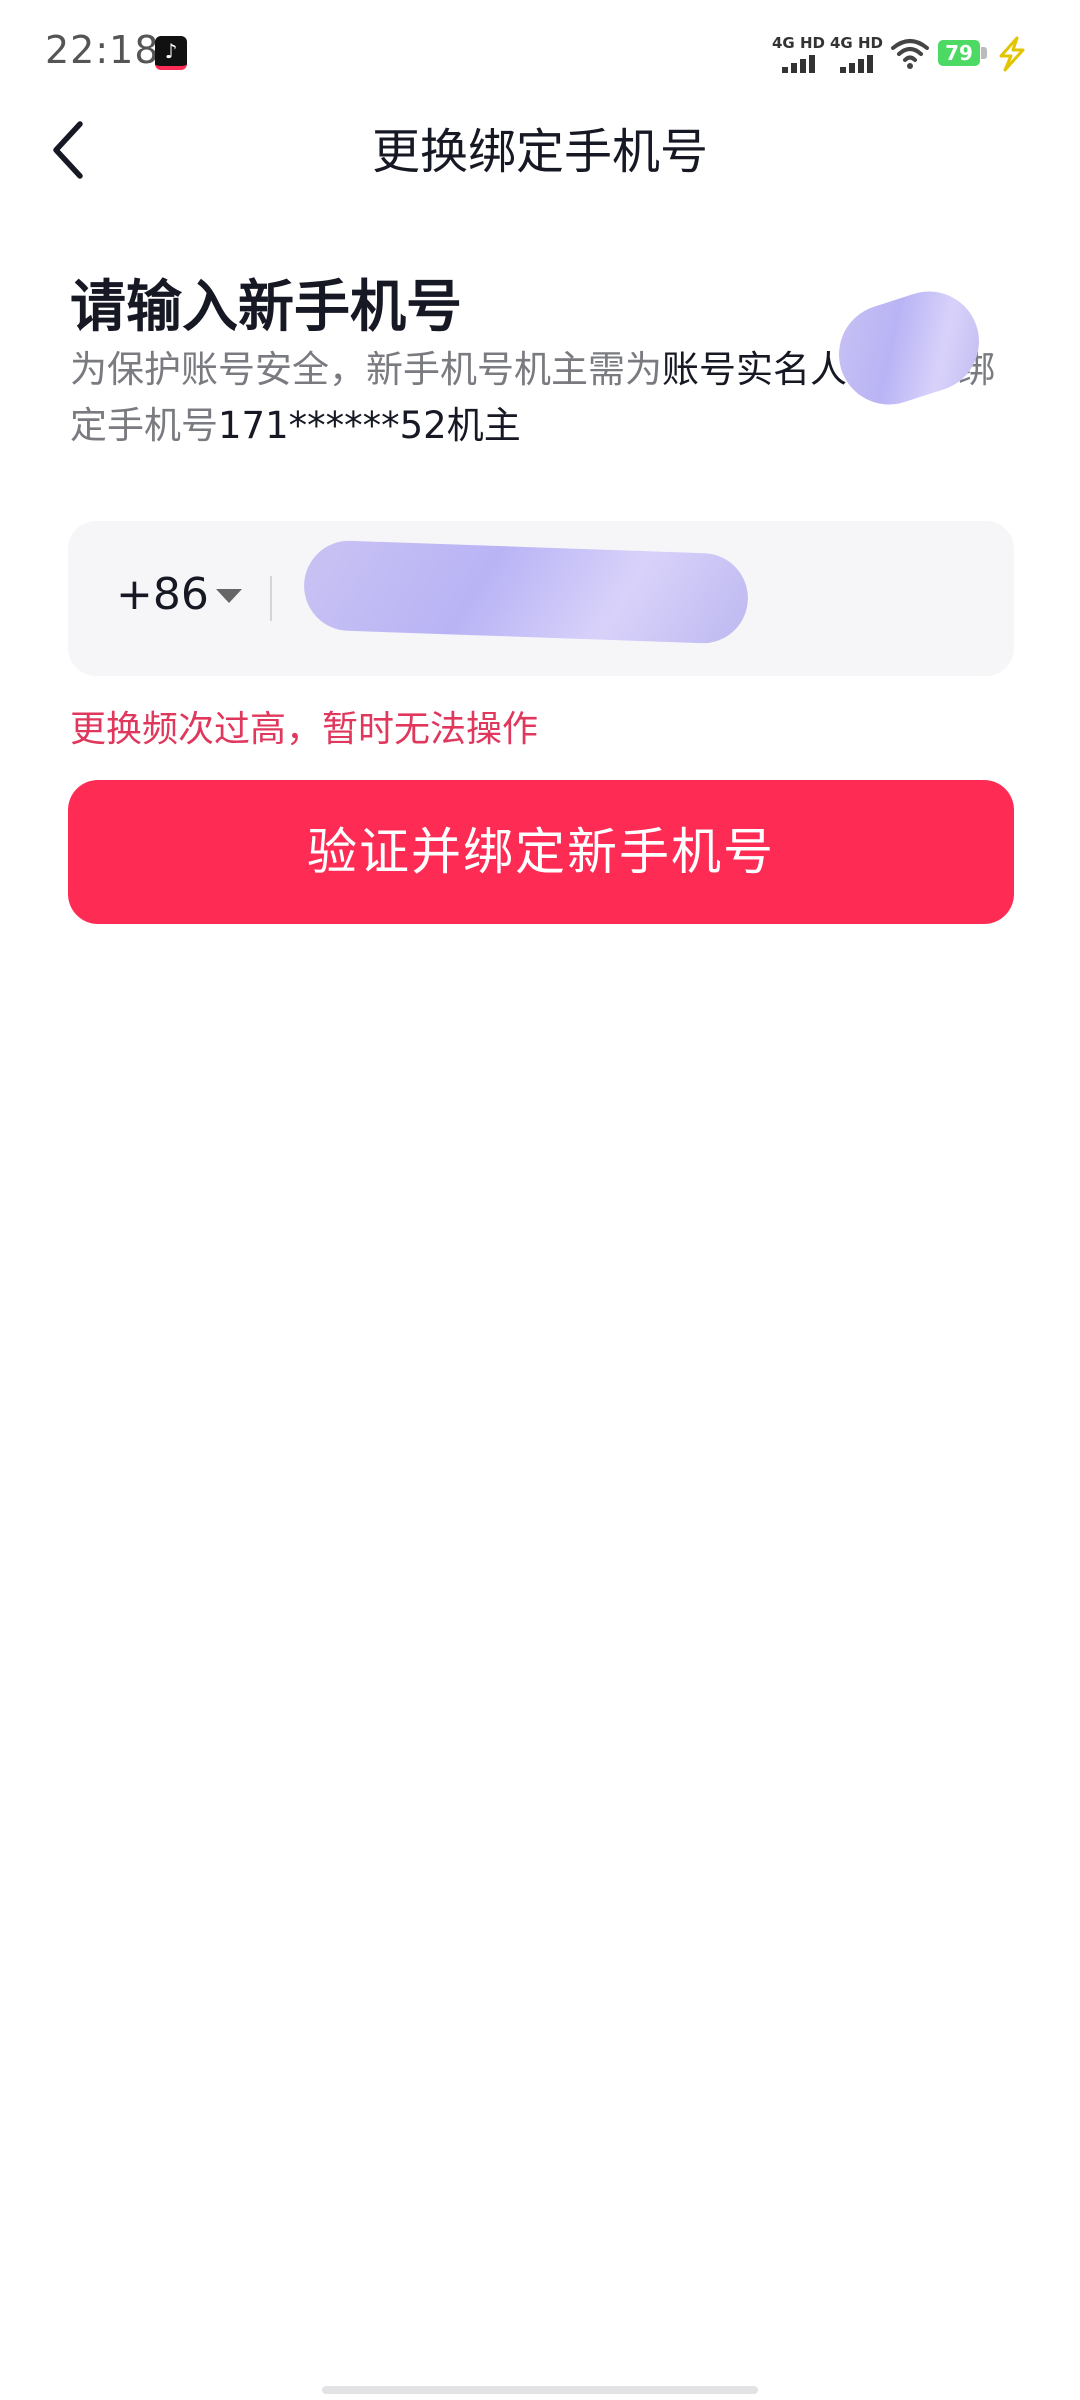 This screenshot has height=2400, width=1080. What do you see at coordinates (798, 53) in the screenshot?
I see `signal-sim1-icon: 4G HD` at bounding box center [798, 53].